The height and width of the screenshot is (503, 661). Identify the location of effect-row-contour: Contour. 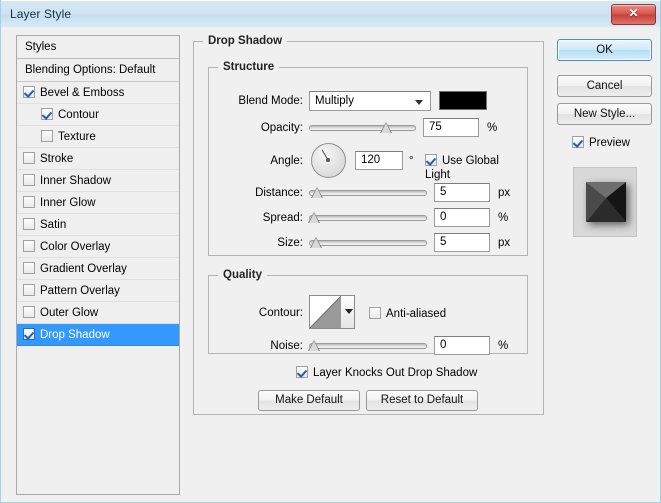
(98, 115).